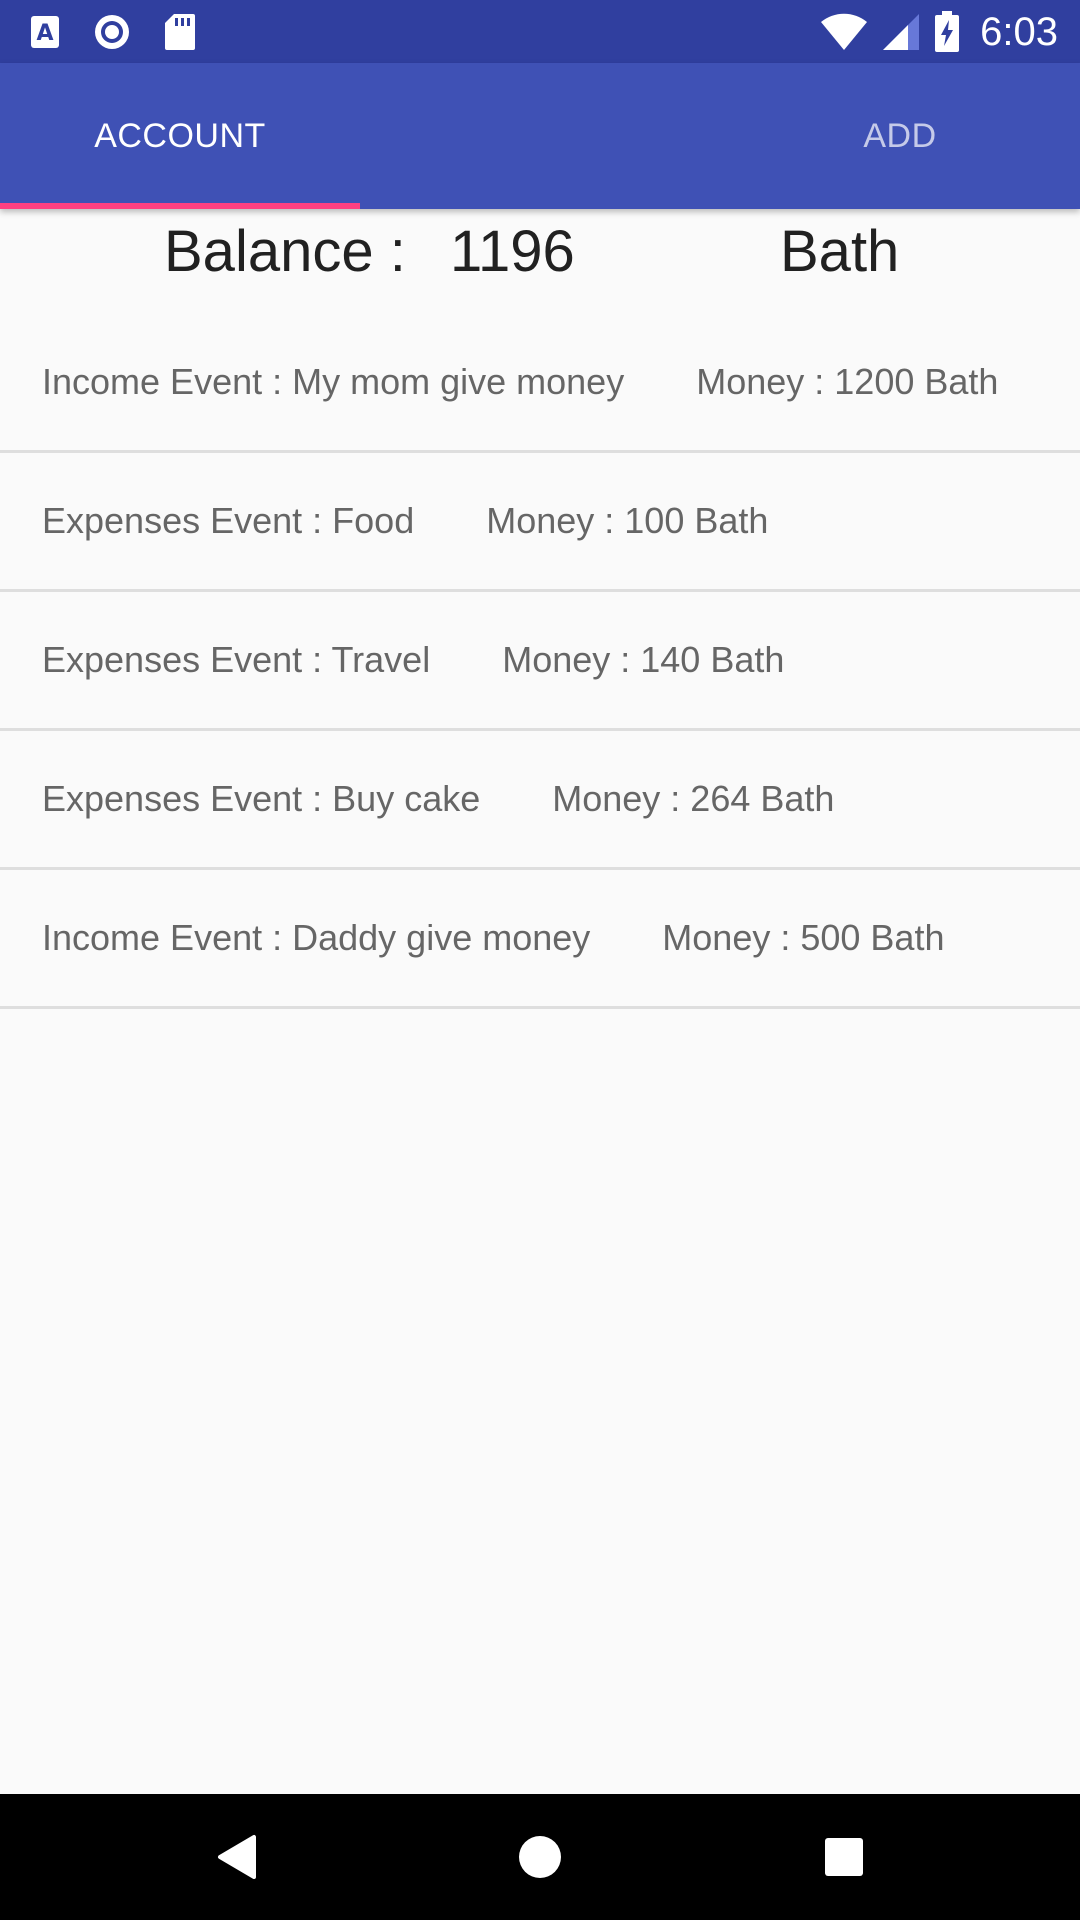 This screenshot has width=1080, height=1920. I want to click on event-money: Money : 1200 Bath, so click(847, 381).